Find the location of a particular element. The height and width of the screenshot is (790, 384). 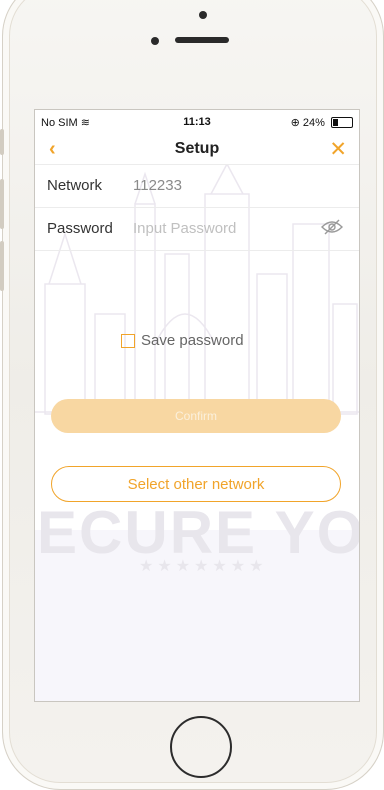

page-title: Setup is located at coordinates (197, 148).